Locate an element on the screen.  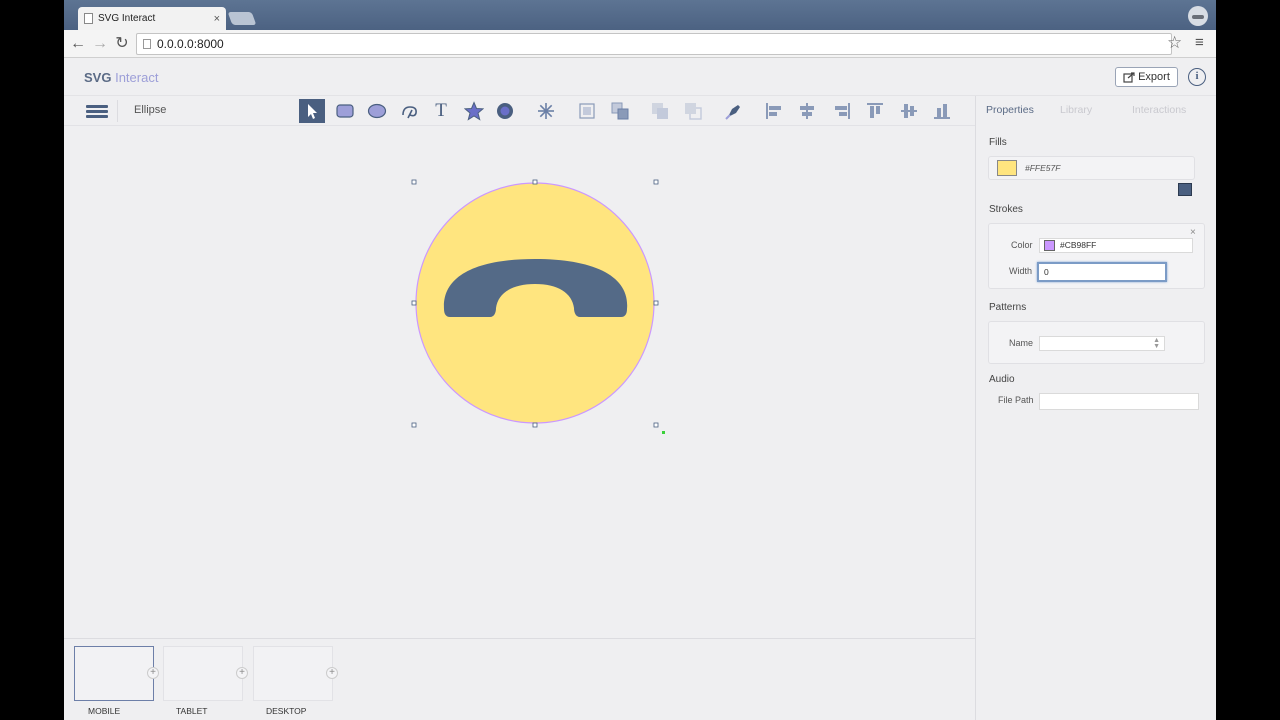
align-center-icon is located at coordinates (807, 111).